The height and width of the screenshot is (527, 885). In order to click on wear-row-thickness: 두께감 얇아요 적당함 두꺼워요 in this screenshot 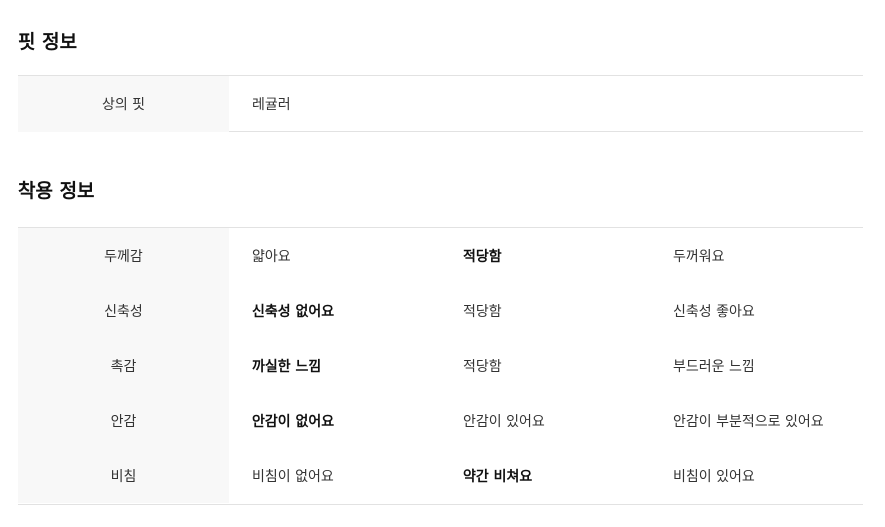, I will do `click(440, 255)`.